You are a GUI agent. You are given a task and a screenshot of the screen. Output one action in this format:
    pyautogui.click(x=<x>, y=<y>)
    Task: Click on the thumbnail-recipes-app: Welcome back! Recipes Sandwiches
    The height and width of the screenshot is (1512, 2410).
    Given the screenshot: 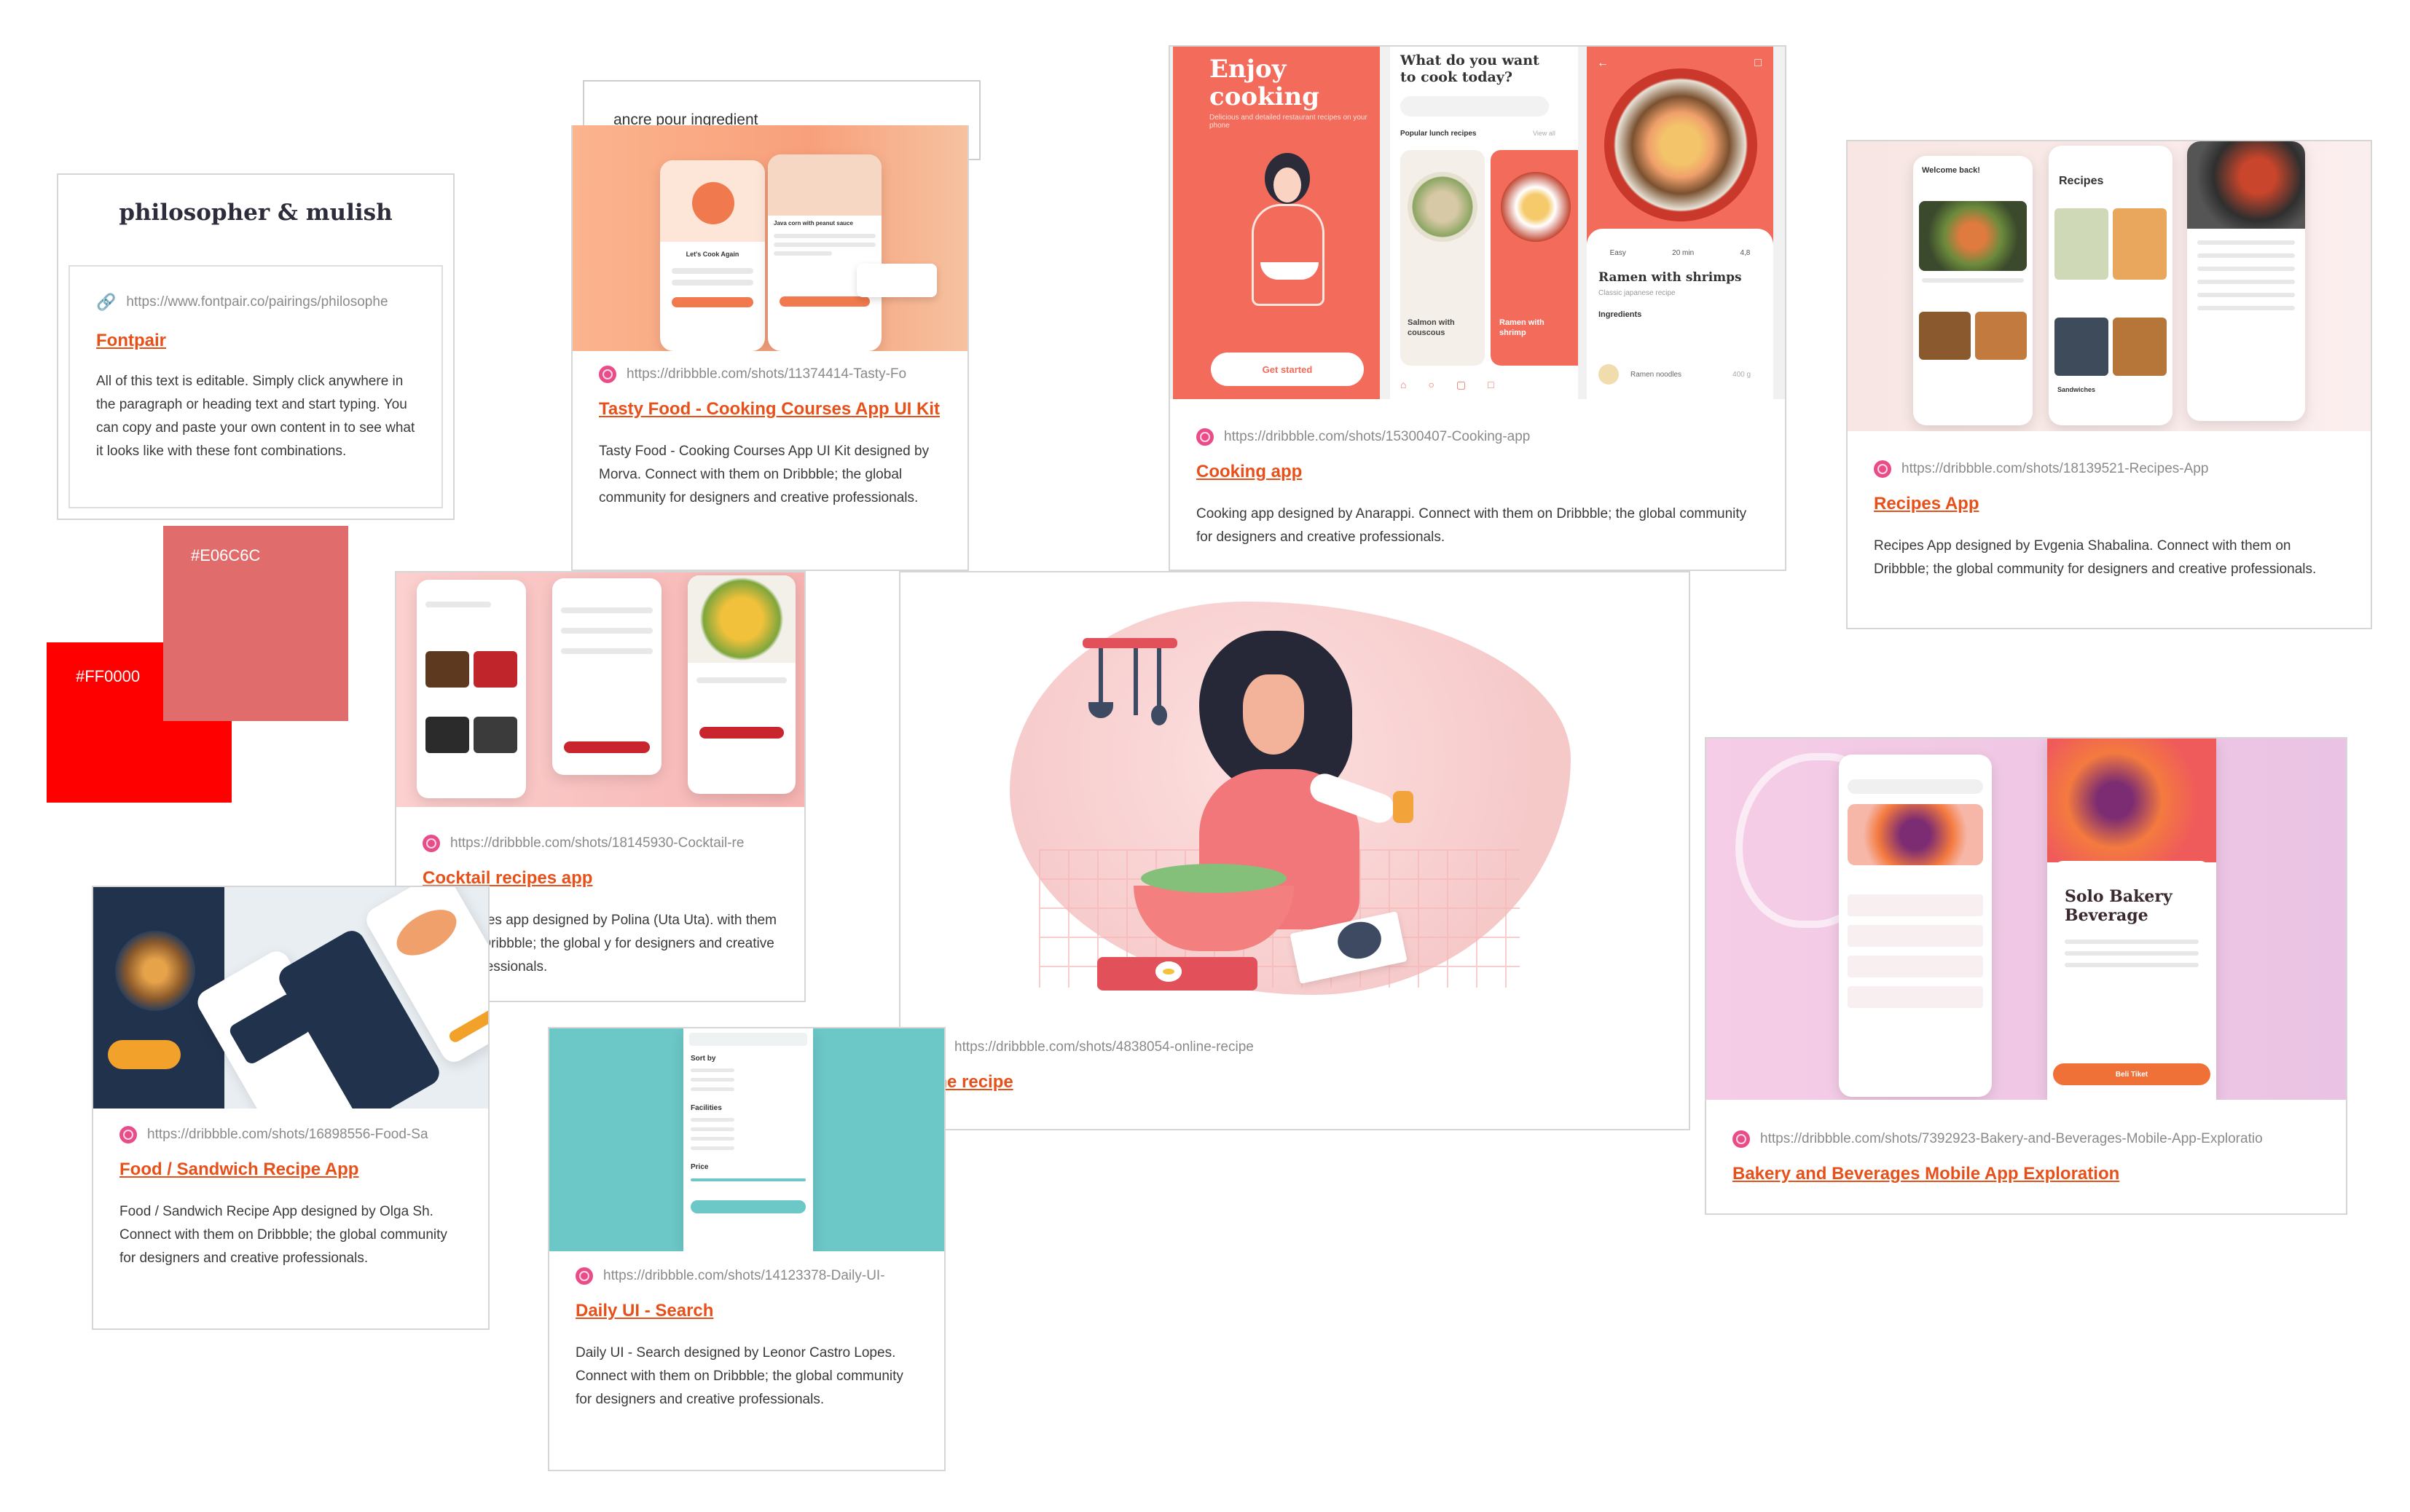 What is the action you would take?
    pyautogui.click(x=2109, y=286)
    